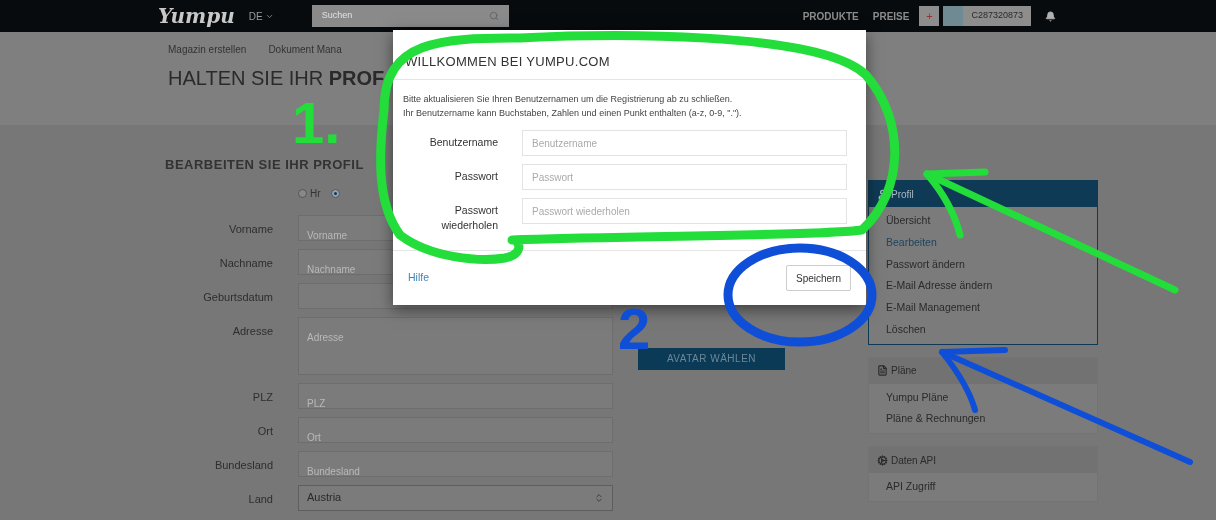  Describe the element at coordinates (277, 78) in the screenshot. I see `page-title: HALTEN SIE IHR PROF` at that location.